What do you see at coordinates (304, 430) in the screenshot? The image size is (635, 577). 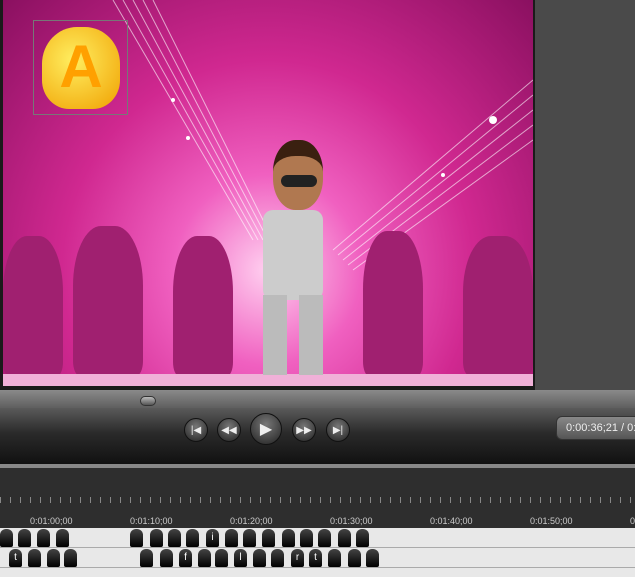 I see `fast-forward-button: ▶▶` at bounding box center [304, 430].